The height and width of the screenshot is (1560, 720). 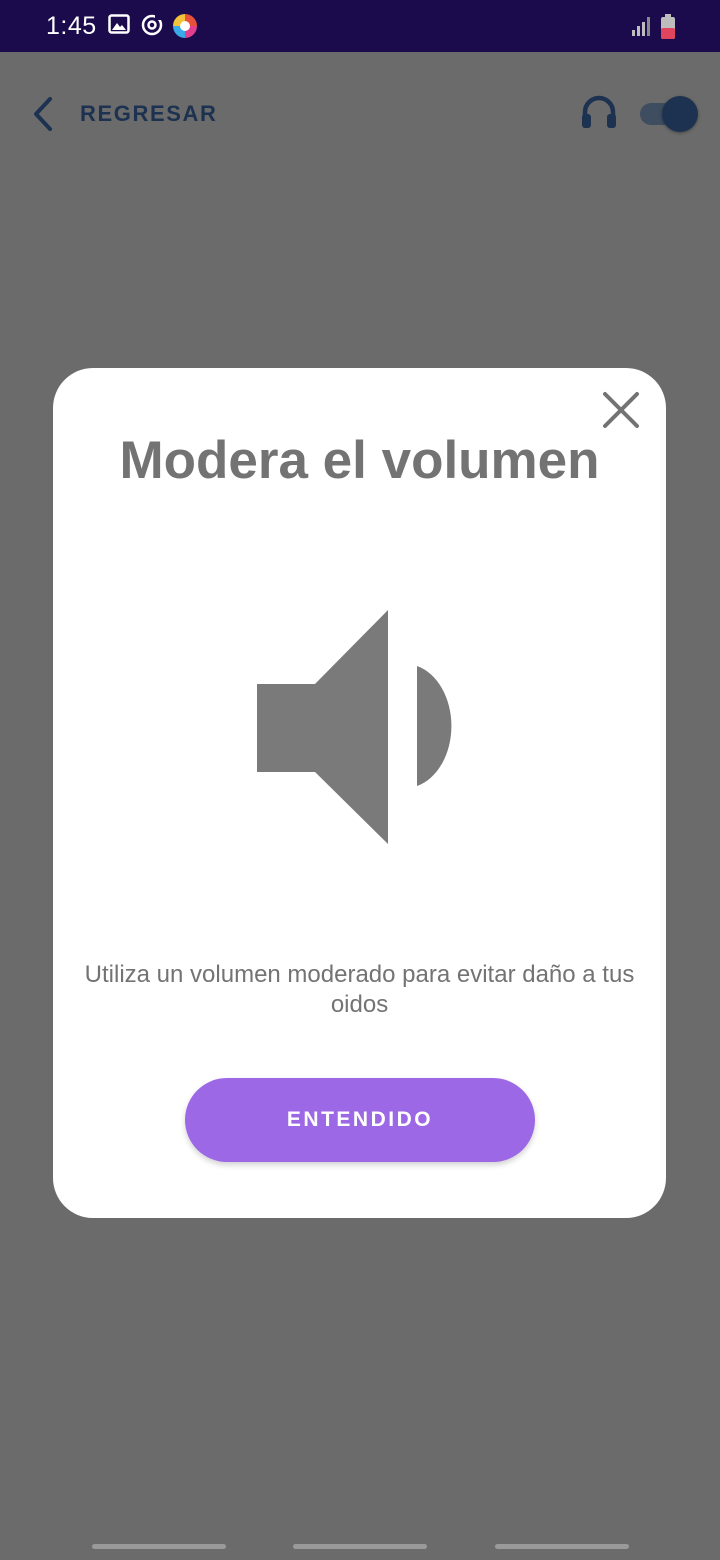 What do you see at coordinates (680, 114) in the screenshot?
I see `toggle-thumb` at bounding box center [680, 114].